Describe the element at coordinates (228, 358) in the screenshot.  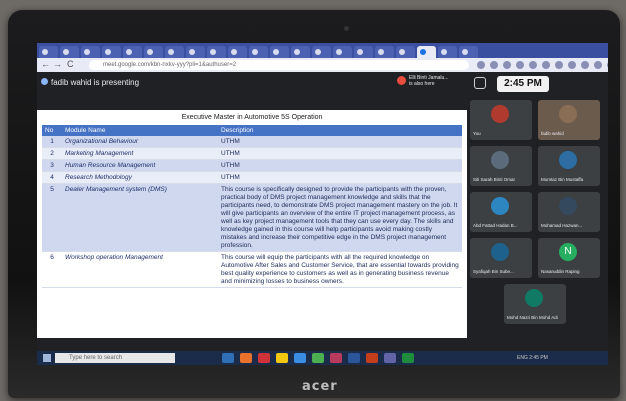
I see `task-view-icon` at that location.